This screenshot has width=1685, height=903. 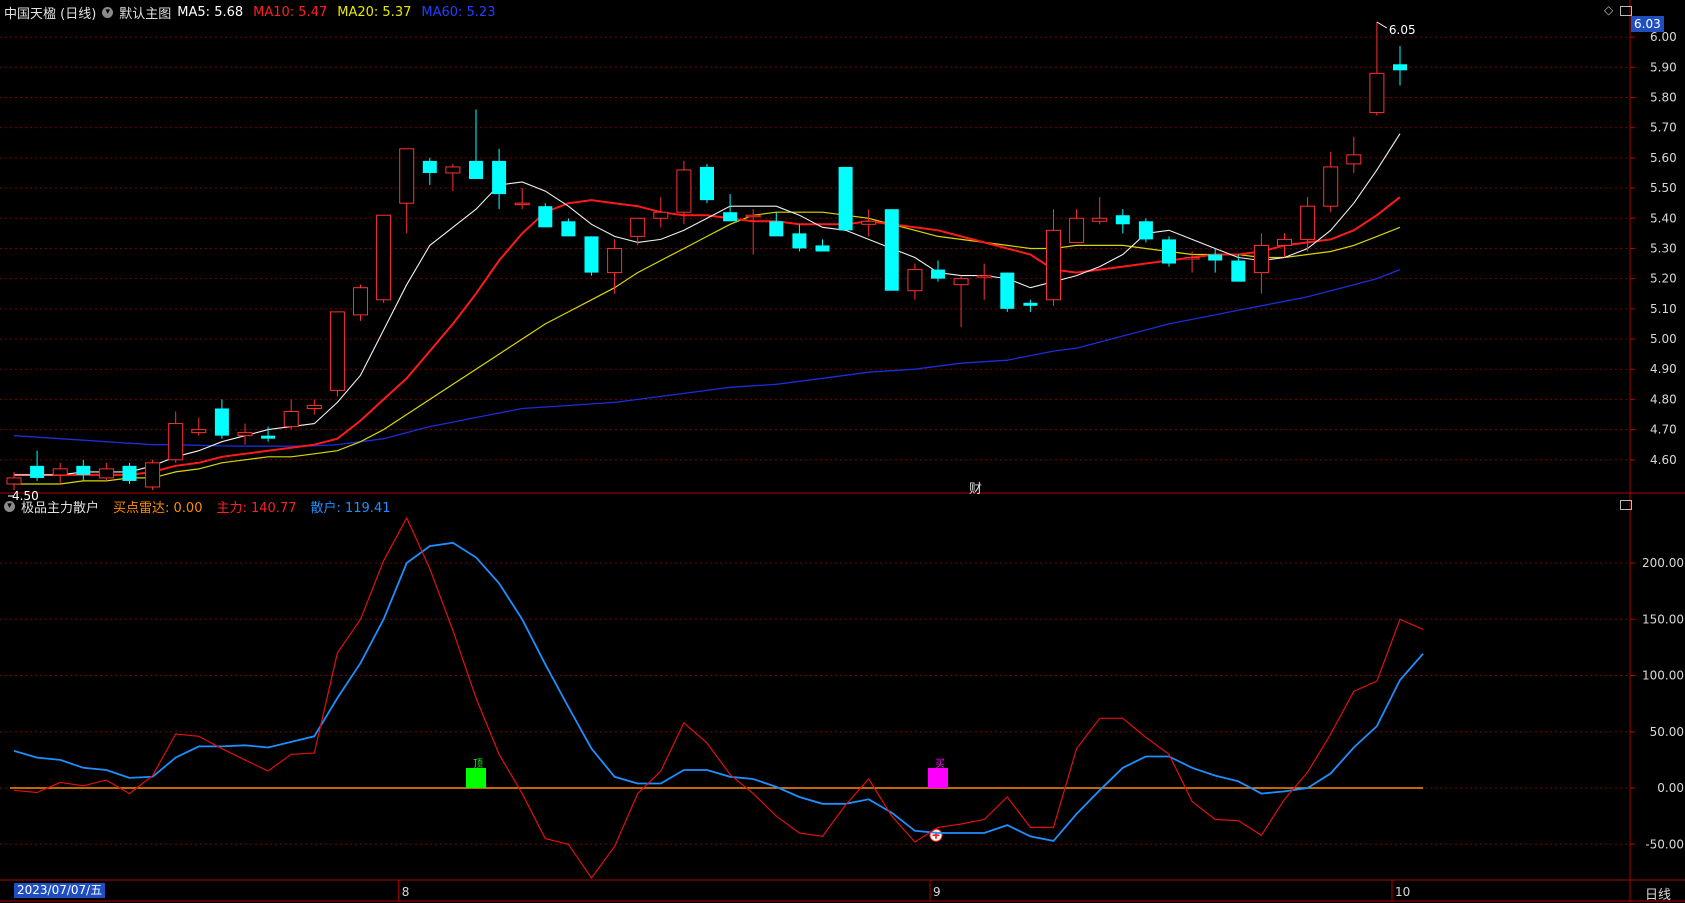 I want to click on start-date-label: 2023/07/07/五, so click(x=60, y=890).